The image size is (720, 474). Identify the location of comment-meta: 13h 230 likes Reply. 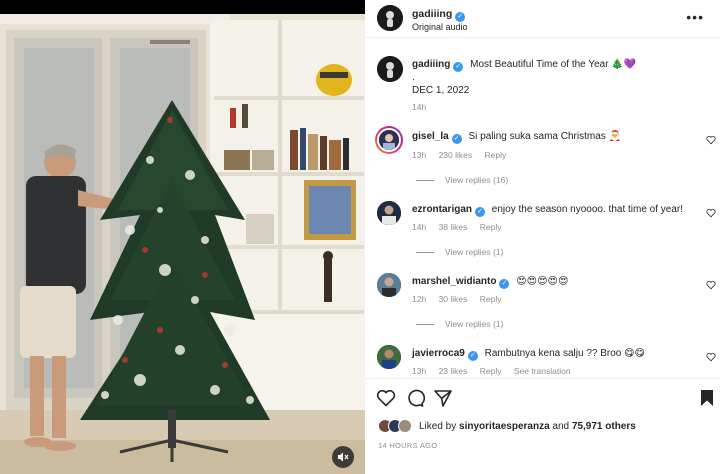
(464, 155).